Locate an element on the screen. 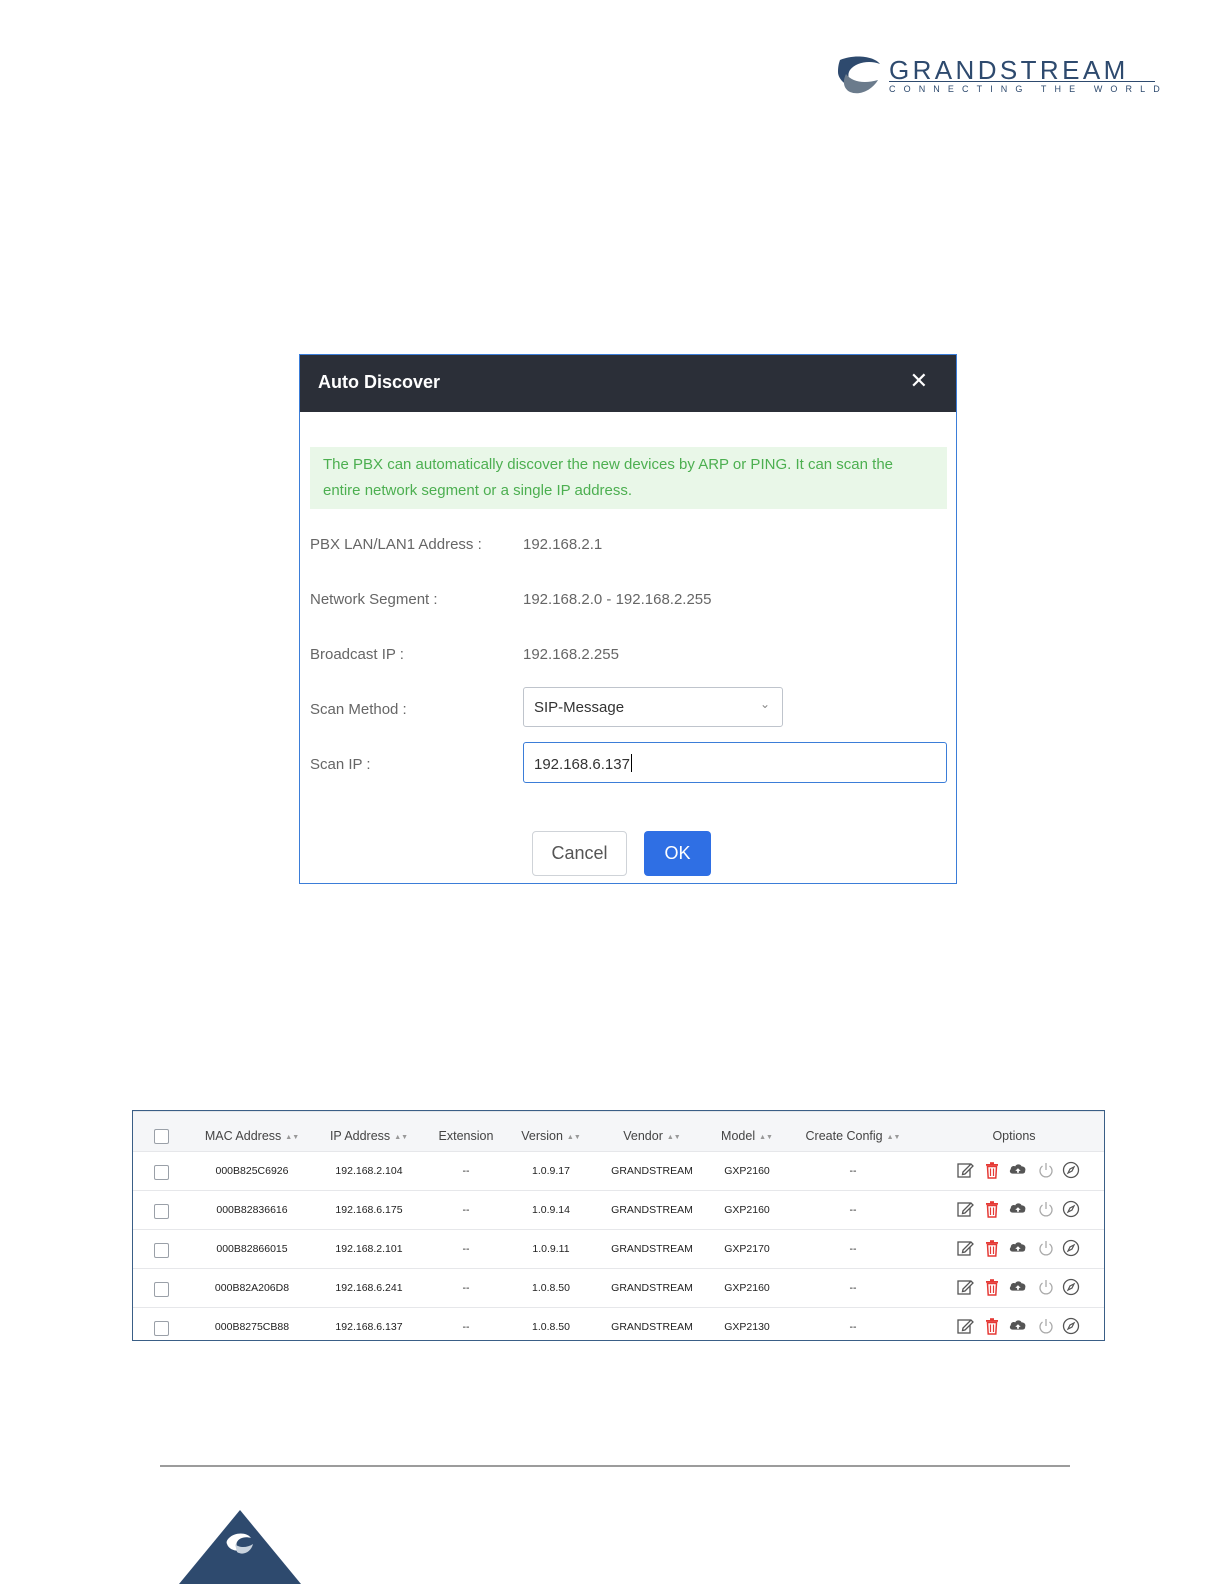  column-header-mac: MAC Address ▲▼ is located at coordinates (252, 1136).